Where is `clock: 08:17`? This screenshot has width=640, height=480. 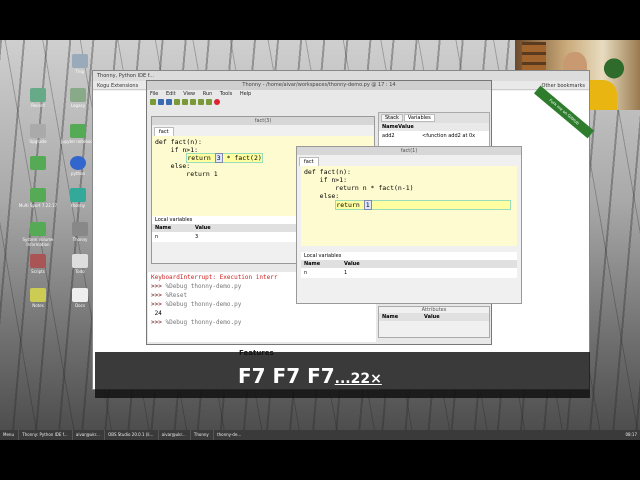 clock: 08:17 is located at coordinates (631, 434).